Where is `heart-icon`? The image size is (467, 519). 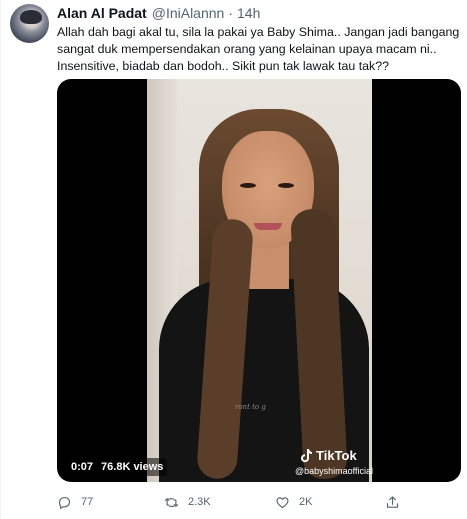
heart-icon is located at coordinates (287, 502).